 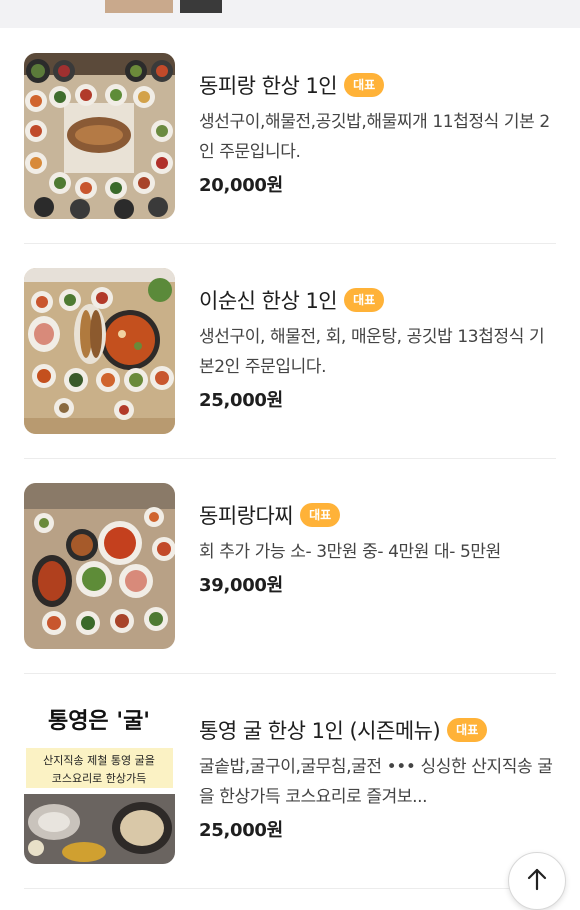 What do you see at coordinates (201, 6) in the screenshot?
I see `tab-indicator` at bounding box center [201, 6].